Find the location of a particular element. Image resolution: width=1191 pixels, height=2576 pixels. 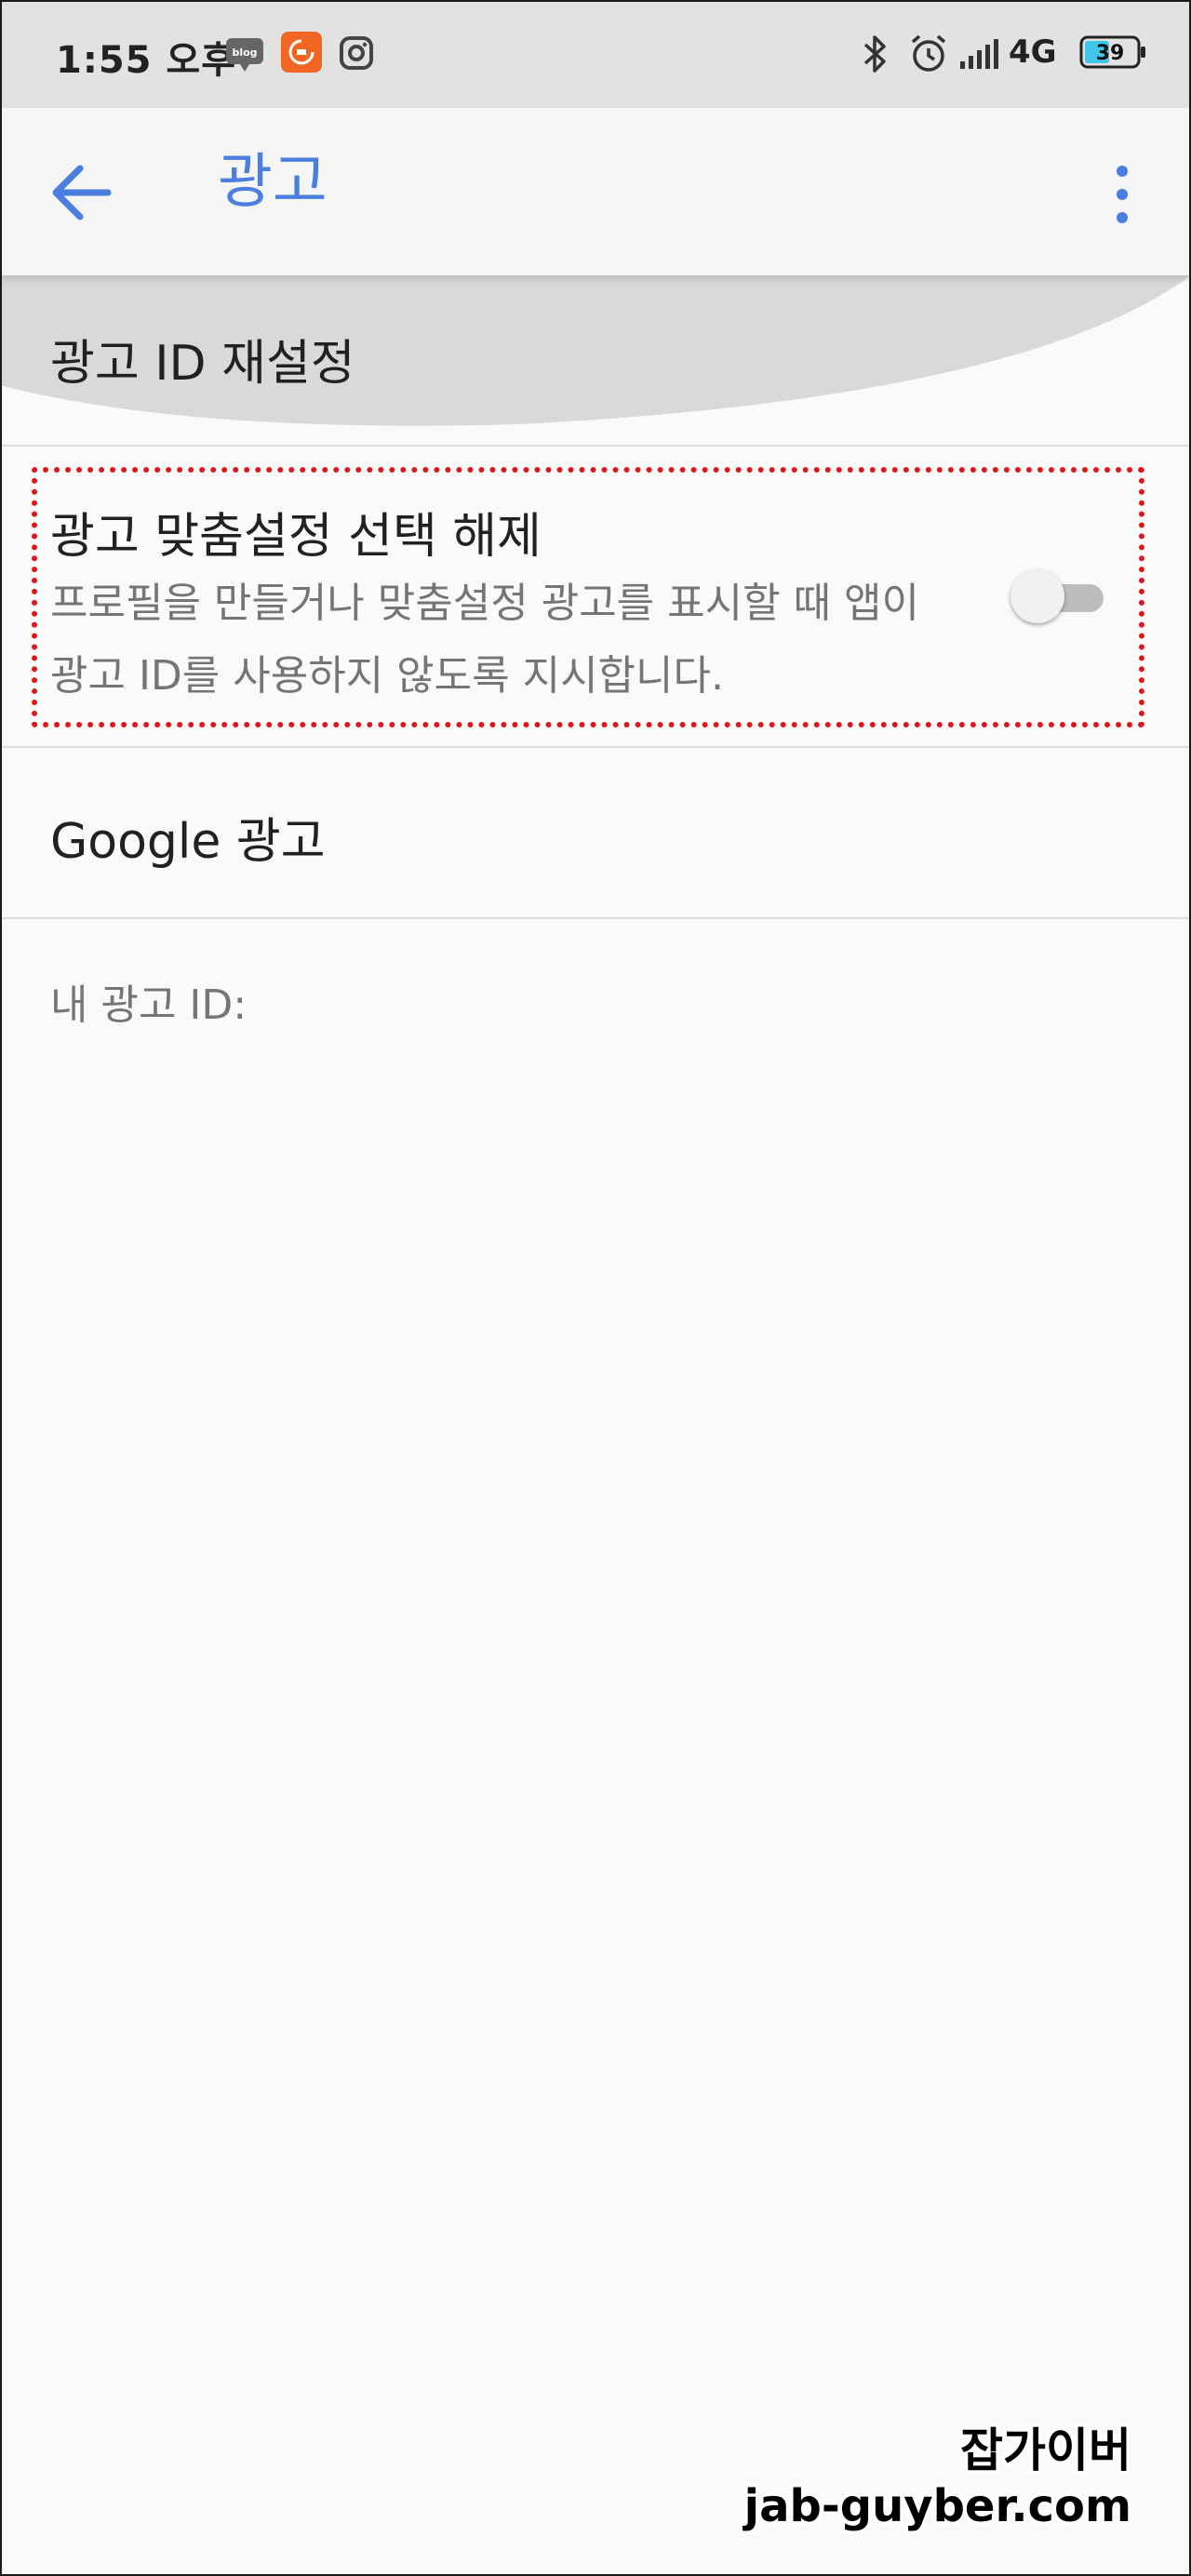

more-options-button is located at coordinates (1122, 194).